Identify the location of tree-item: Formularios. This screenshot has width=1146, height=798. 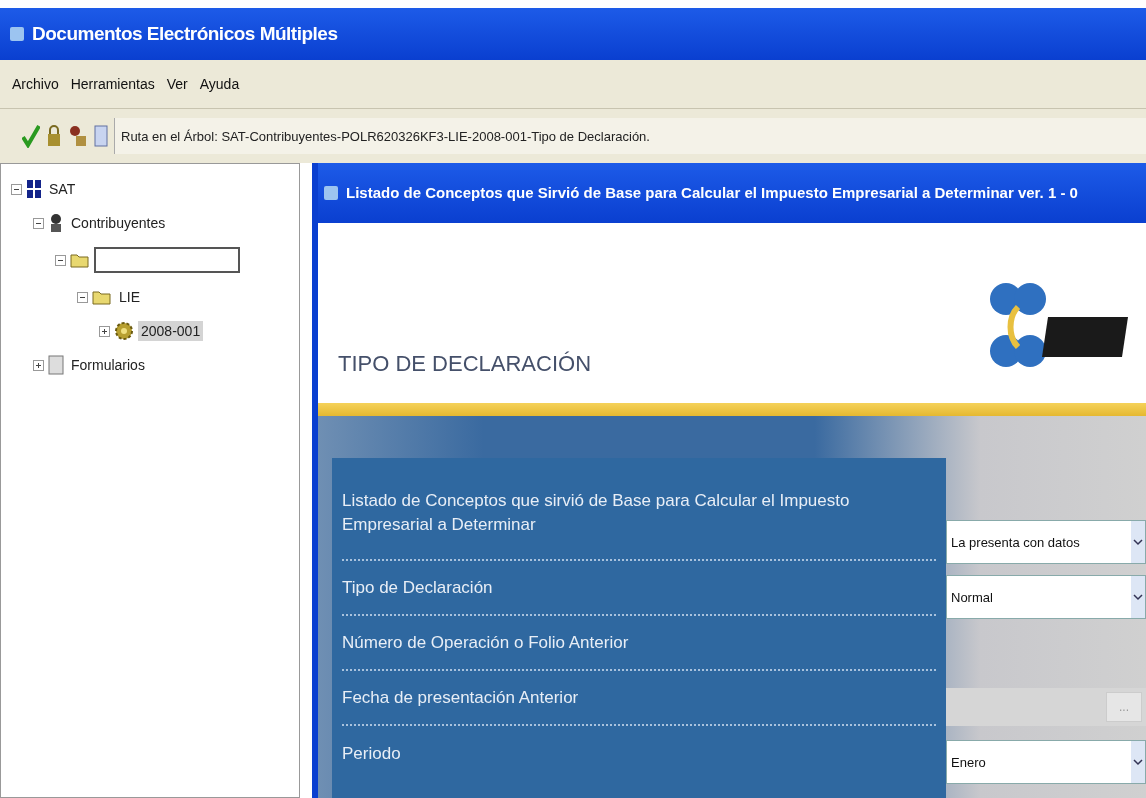
(108, 365).